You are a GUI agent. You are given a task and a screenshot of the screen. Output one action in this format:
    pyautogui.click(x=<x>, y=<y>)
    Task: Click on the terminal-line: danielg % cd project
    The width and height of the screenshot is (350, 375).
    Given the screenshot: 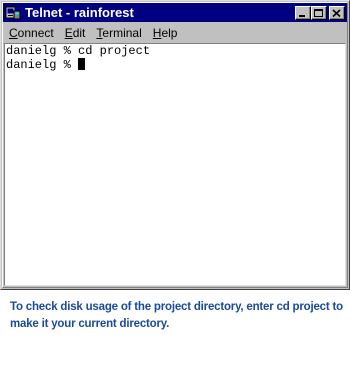 What is the action you would take?
    pyautogui.click(x=78, y=51)
    